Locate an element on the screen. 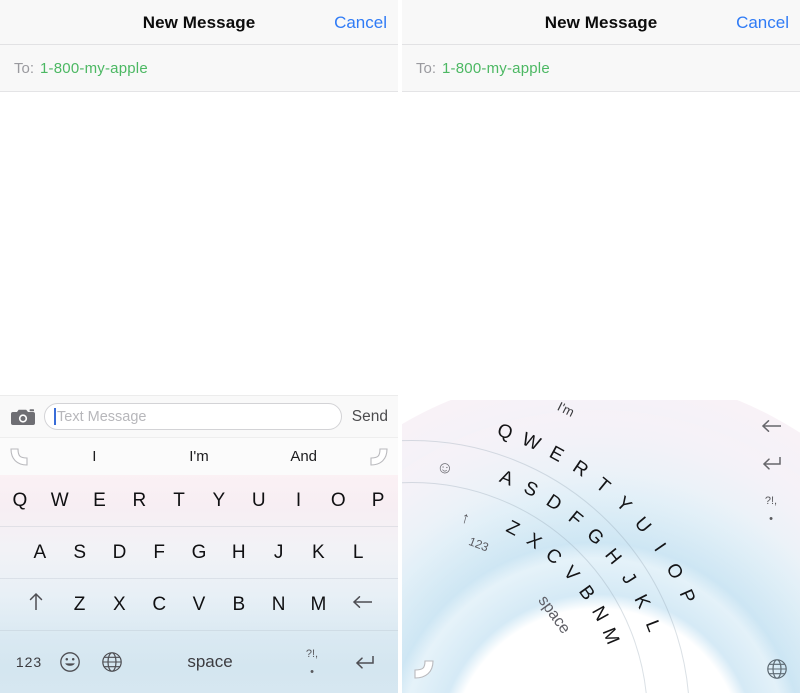 This screenshot has height=693, width=800. key-g: G is located at coordinates (199, 553).